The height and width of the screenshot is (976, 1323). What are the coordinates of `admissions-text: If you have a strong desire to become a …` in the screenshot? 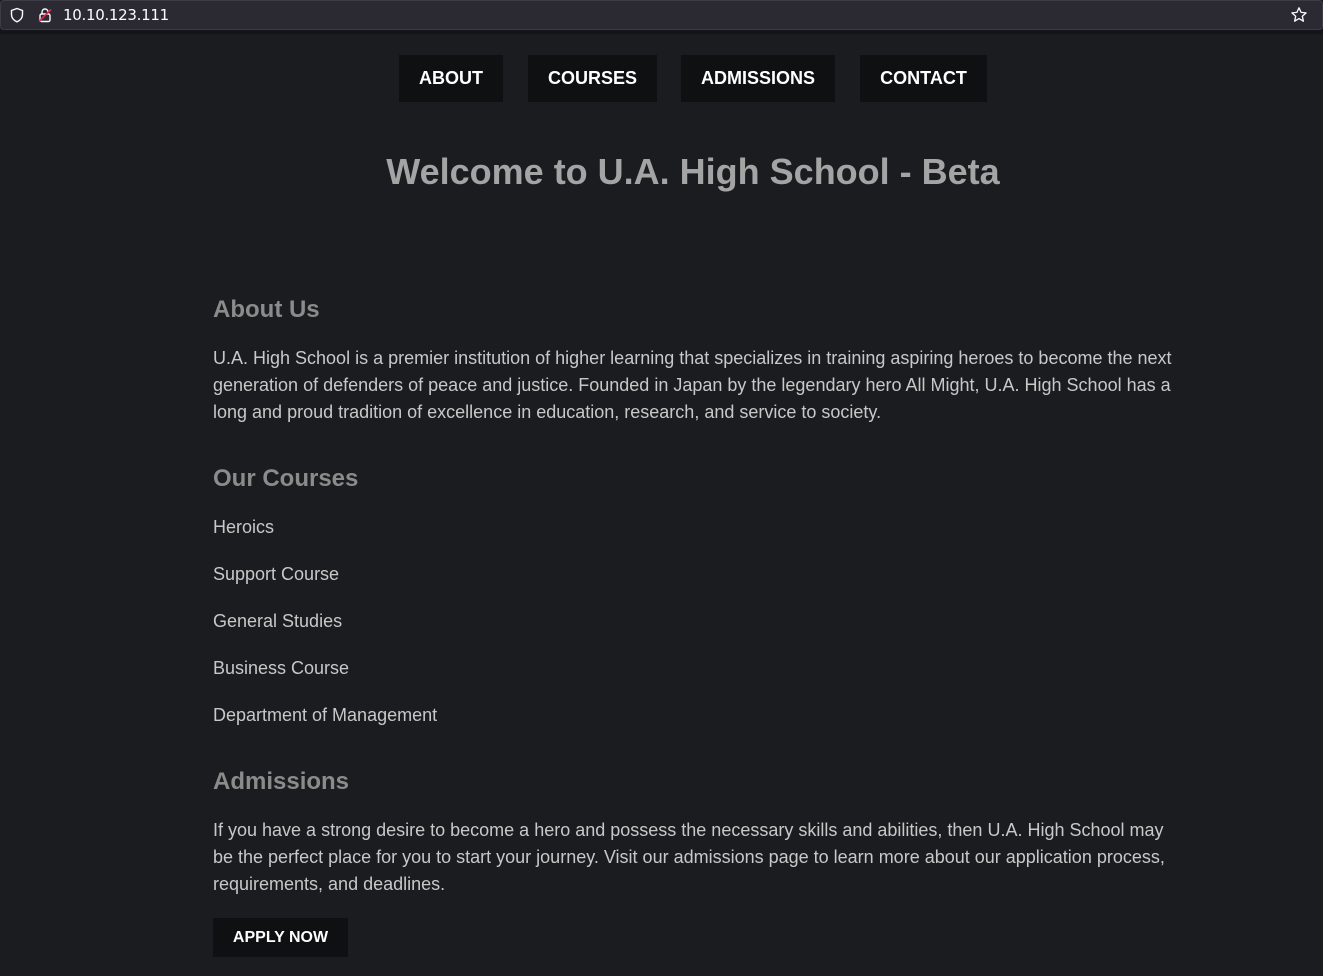 It's located at (689, 857).